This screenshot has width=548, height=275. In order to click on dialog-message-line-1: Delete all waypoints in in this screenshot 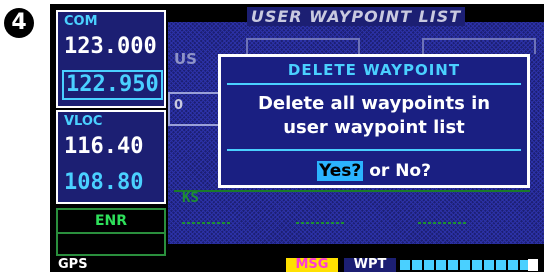, I will do `click(374, 103)`.